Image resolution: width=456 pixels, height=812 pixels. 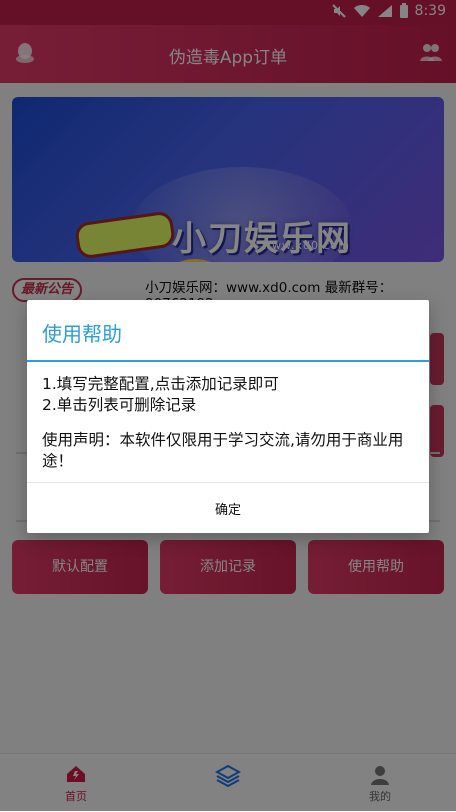 What do you see at coordinates (119, 405) in the screenshot?
I see `dialog-line-2: 2.单击列表可删除记录` at bounding box center [119, 405].